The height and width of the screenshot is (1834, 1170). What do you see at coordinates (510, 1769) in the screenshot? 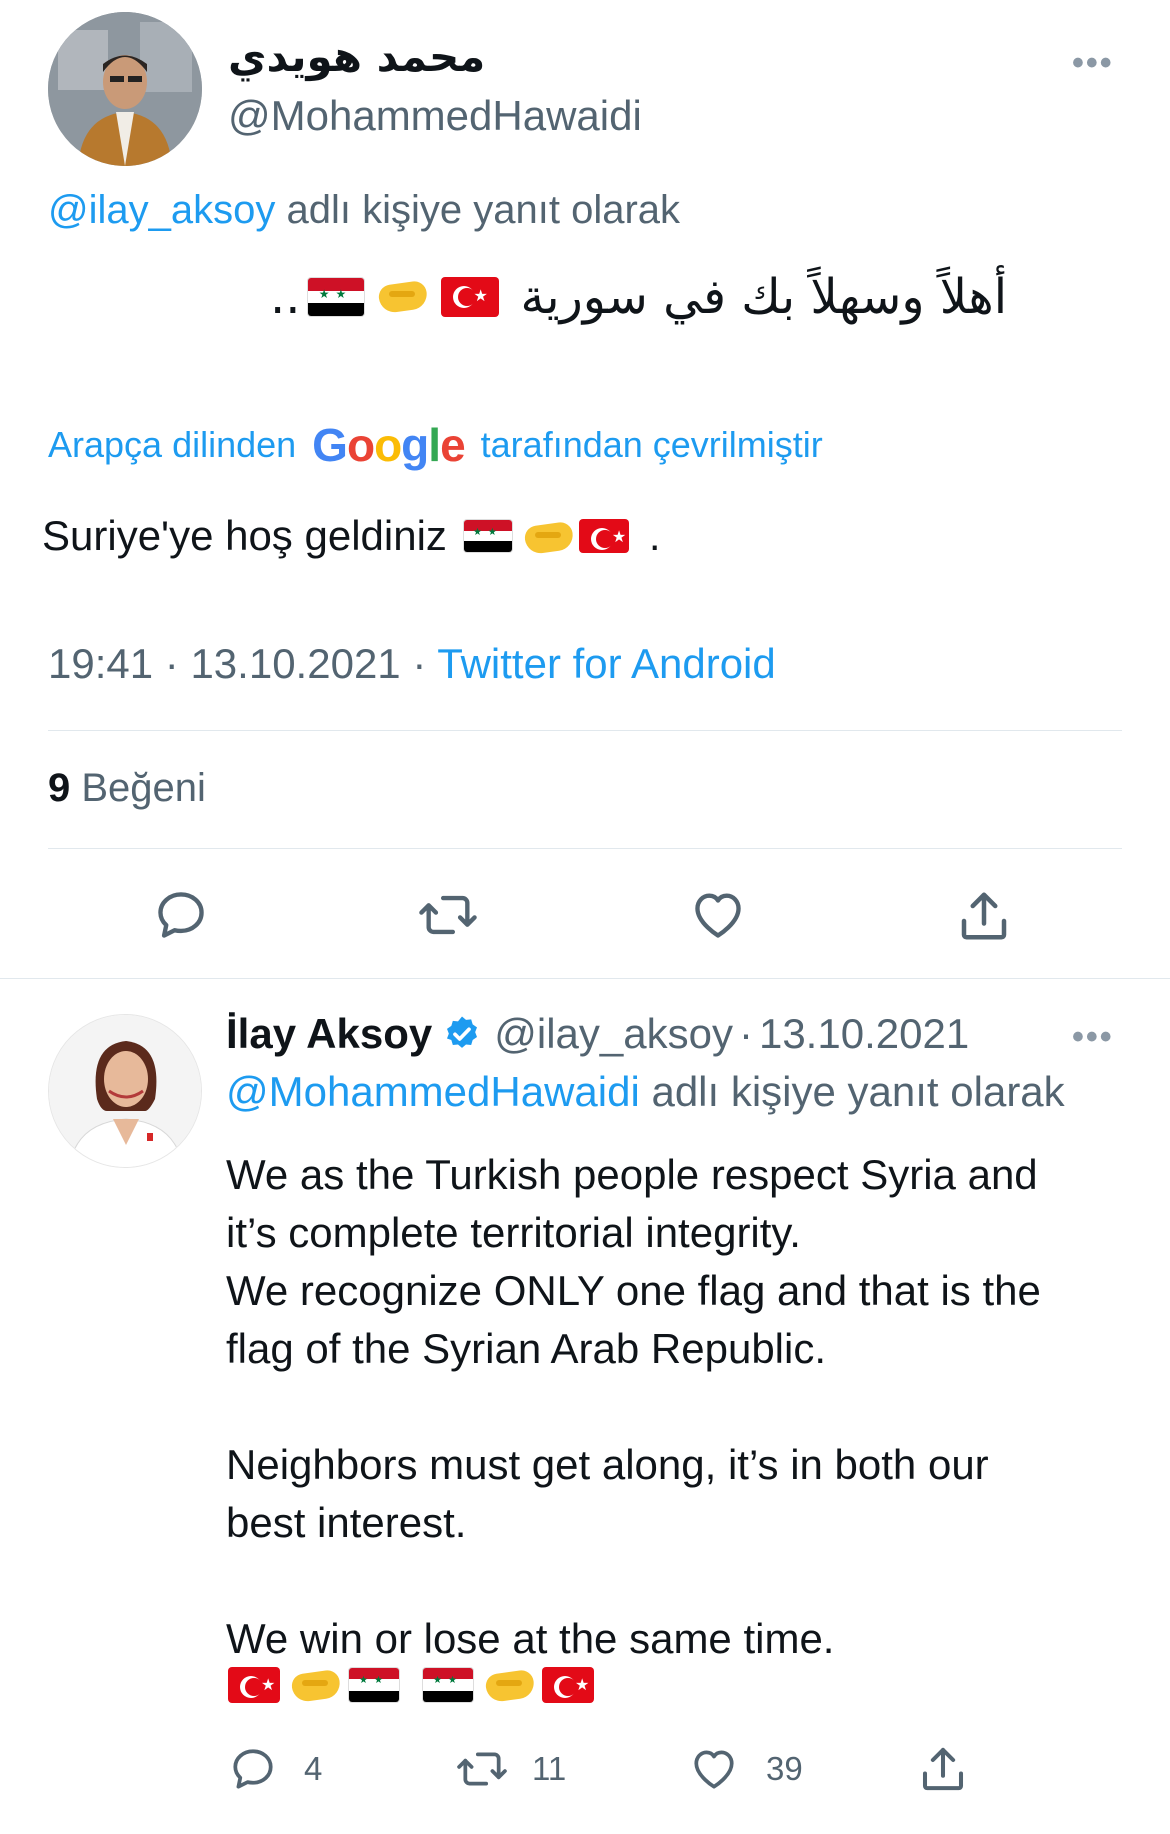
I see `reply-retweet-button: 11` at bounding box center [510, 1769].